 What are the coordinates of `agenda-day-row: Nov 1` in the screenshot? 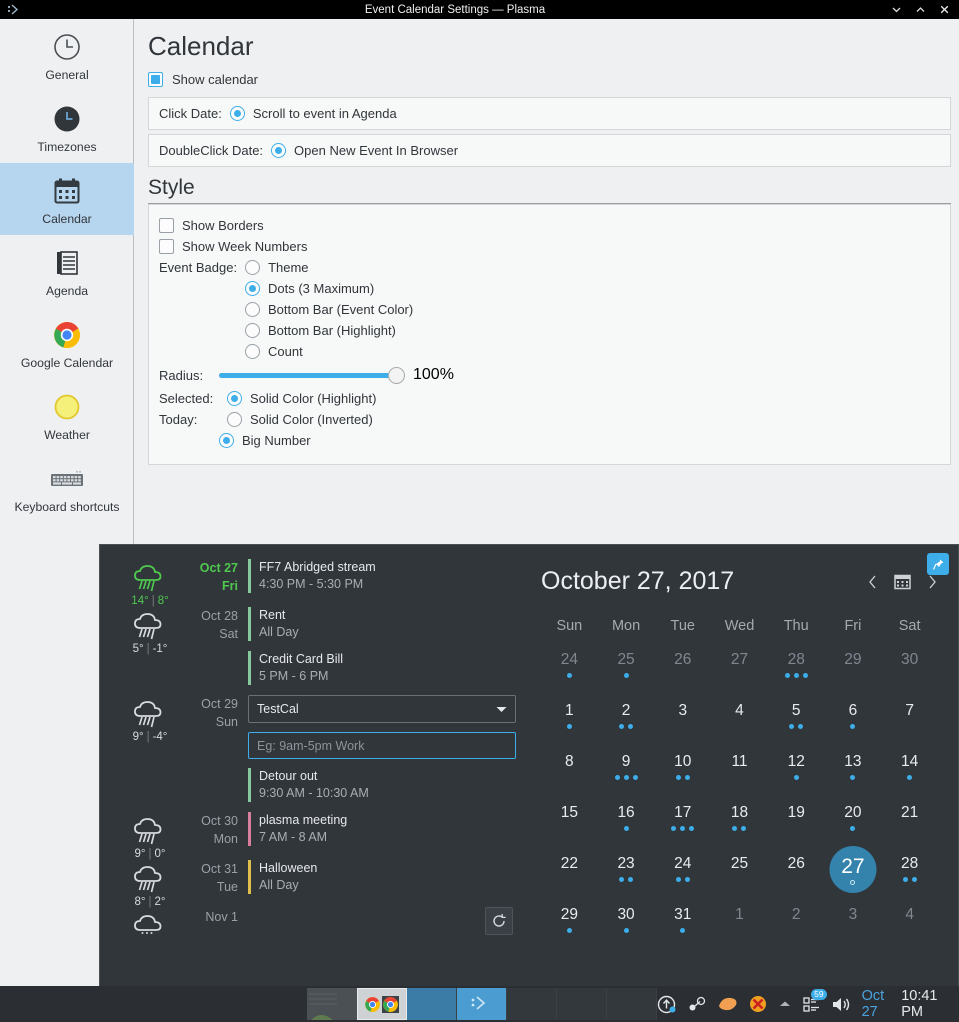 It's located at (315, 923).